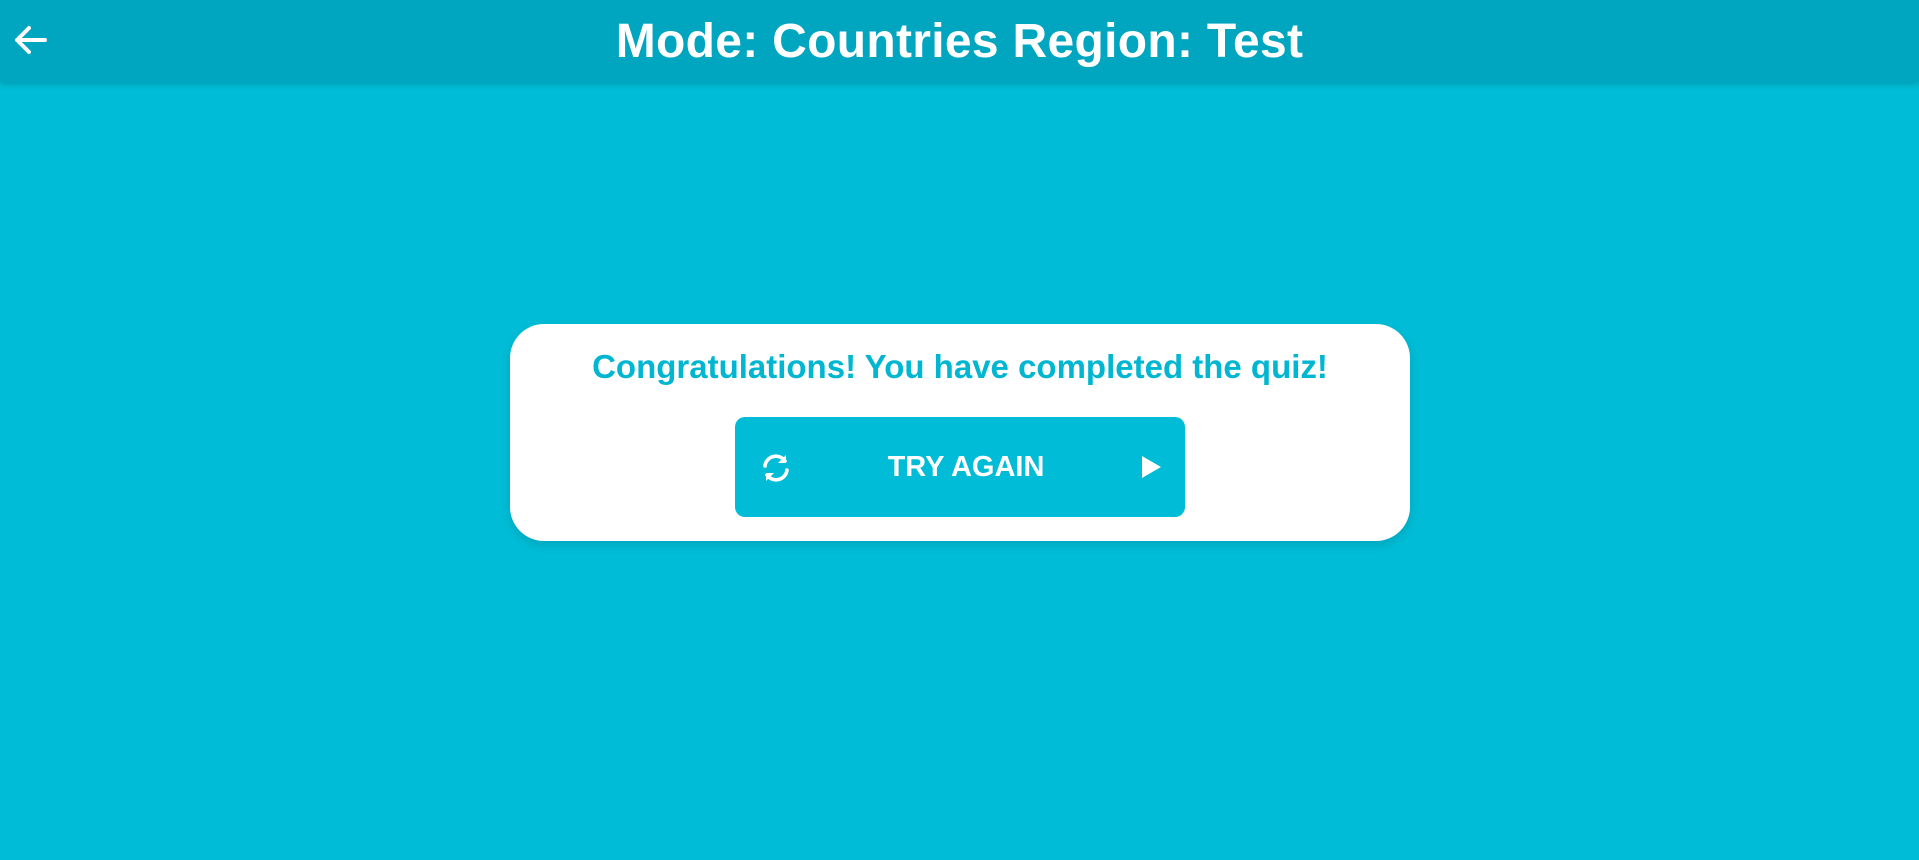  I want to click on try-again-button: TRY AGAIN, so click(960, 467).